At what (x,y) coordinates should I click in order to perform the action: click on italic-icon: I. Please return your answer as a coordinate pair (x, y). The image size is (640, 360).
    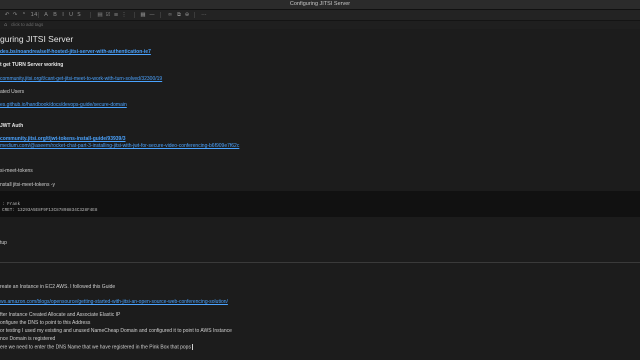
    Looking at the image, I should click on (63, 15).